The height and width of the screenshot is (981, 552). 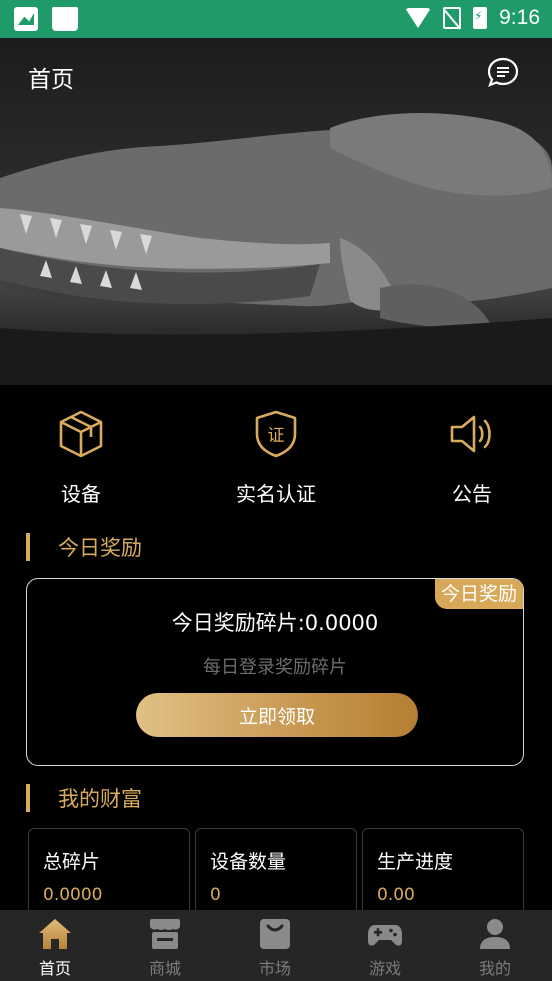 What do you see at coordinates (215, 895) in the screenshot?
I see `wealth-value: 0` at bounding box center [215, 895].